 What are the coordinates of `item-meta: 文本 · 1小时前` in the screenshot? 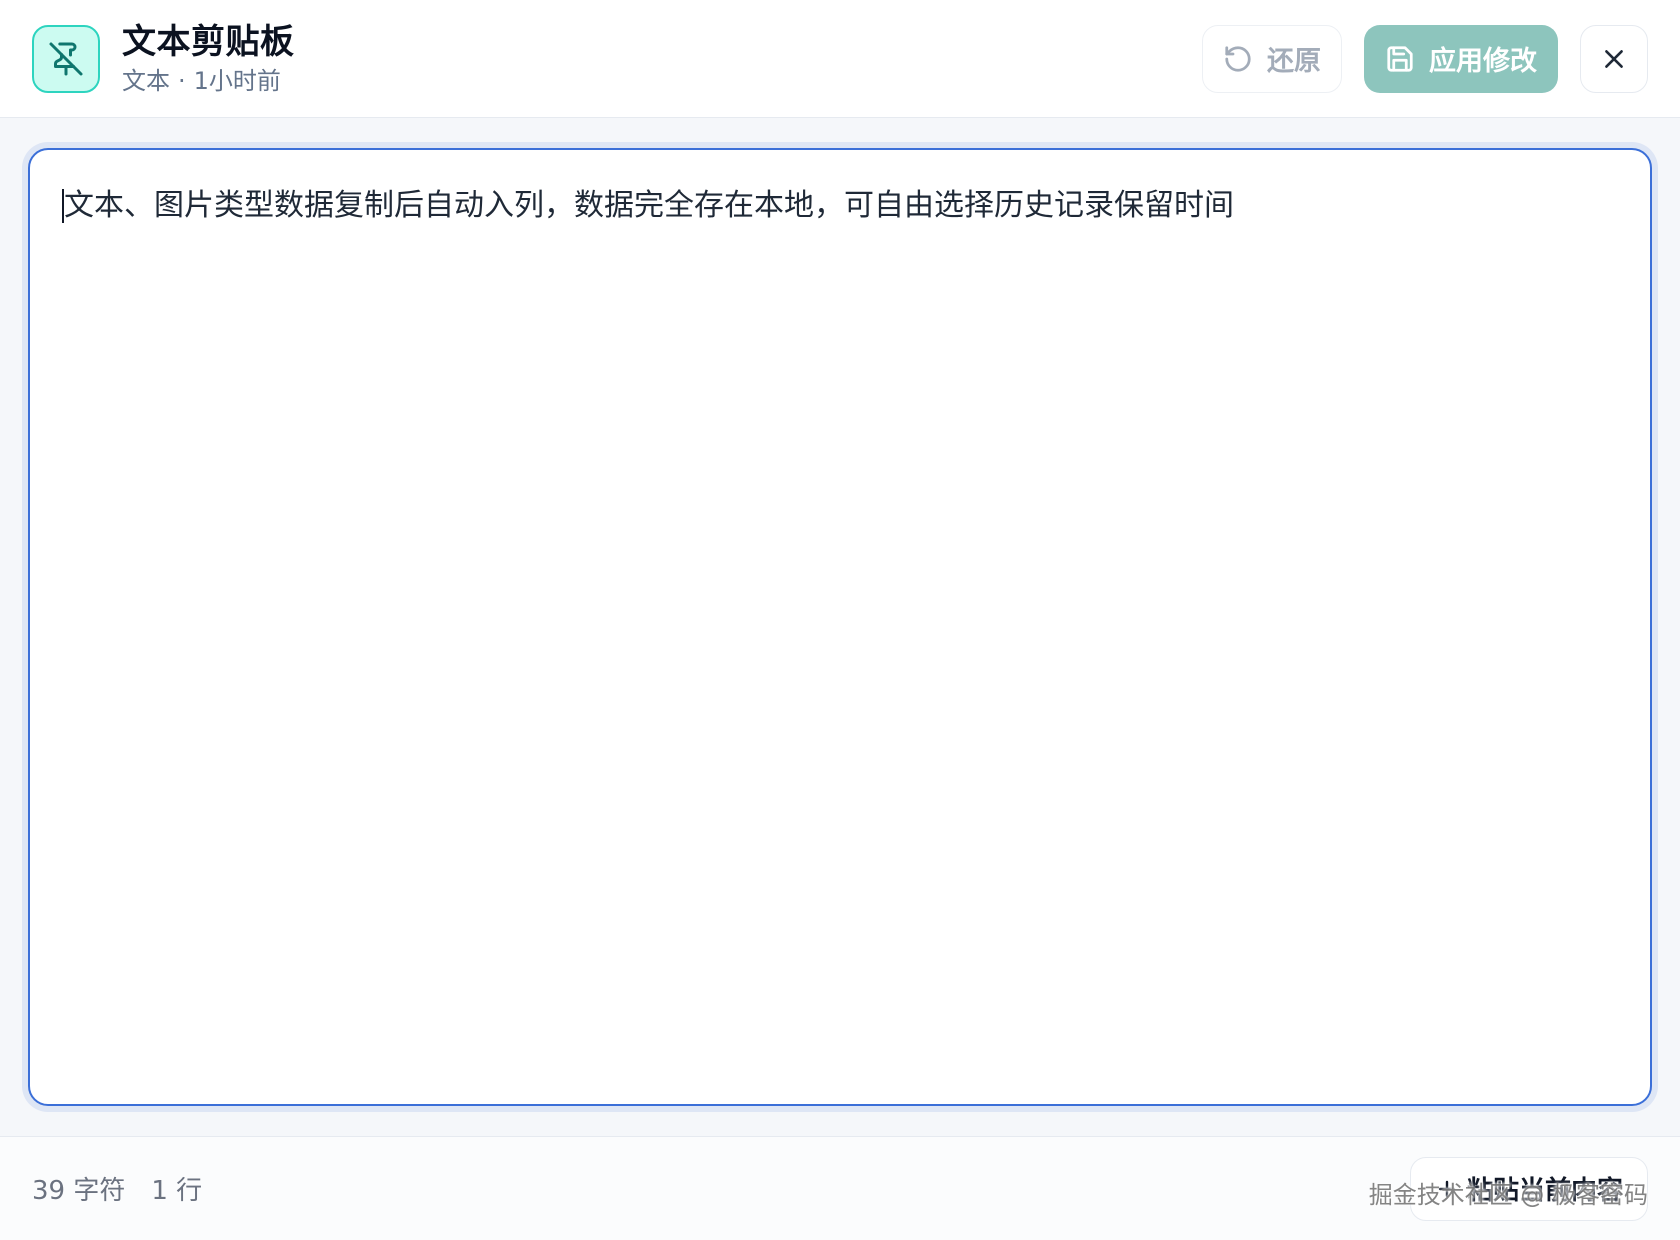 It's located at (208, 81).